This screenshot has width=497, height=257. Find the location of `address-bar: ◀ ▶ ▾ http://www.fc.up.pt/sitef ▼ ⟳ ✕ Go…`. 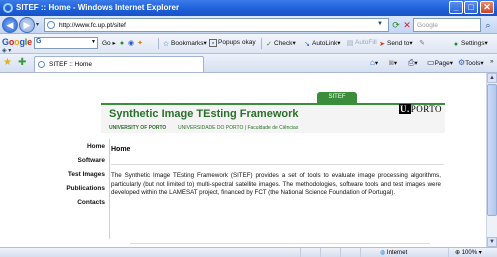

address-bar: ◀ ▶ ▾ http://www.fc.up.pt/sitef ▼ ⟳ ✕ Go… is located at coordinates (248, 25).